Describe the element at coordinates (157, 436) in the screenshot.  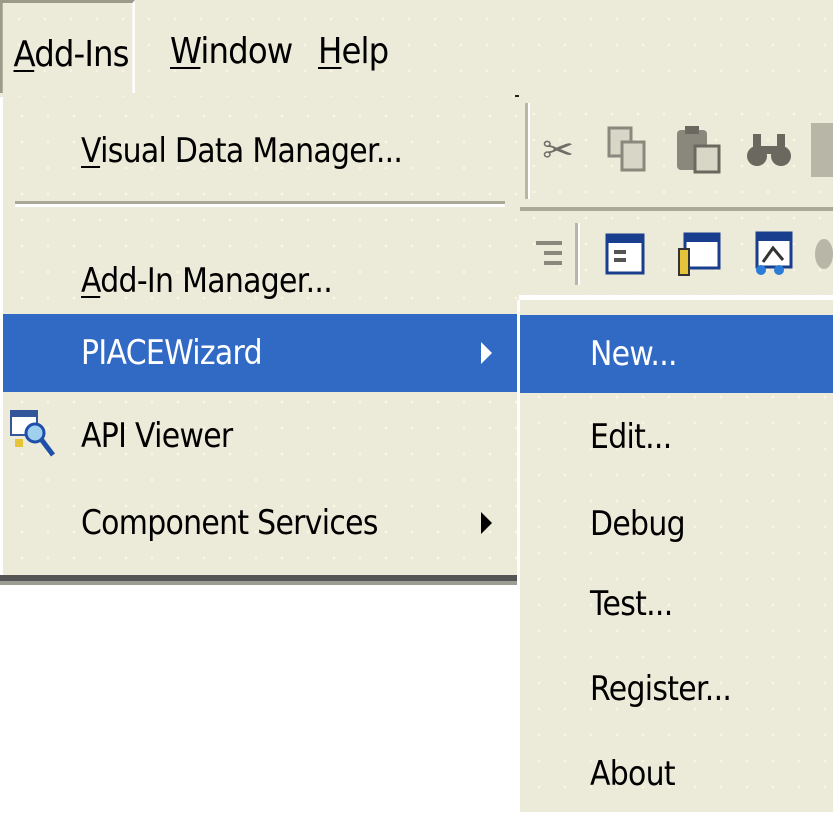
I see `menu-item-label: API Viewer` at that location.